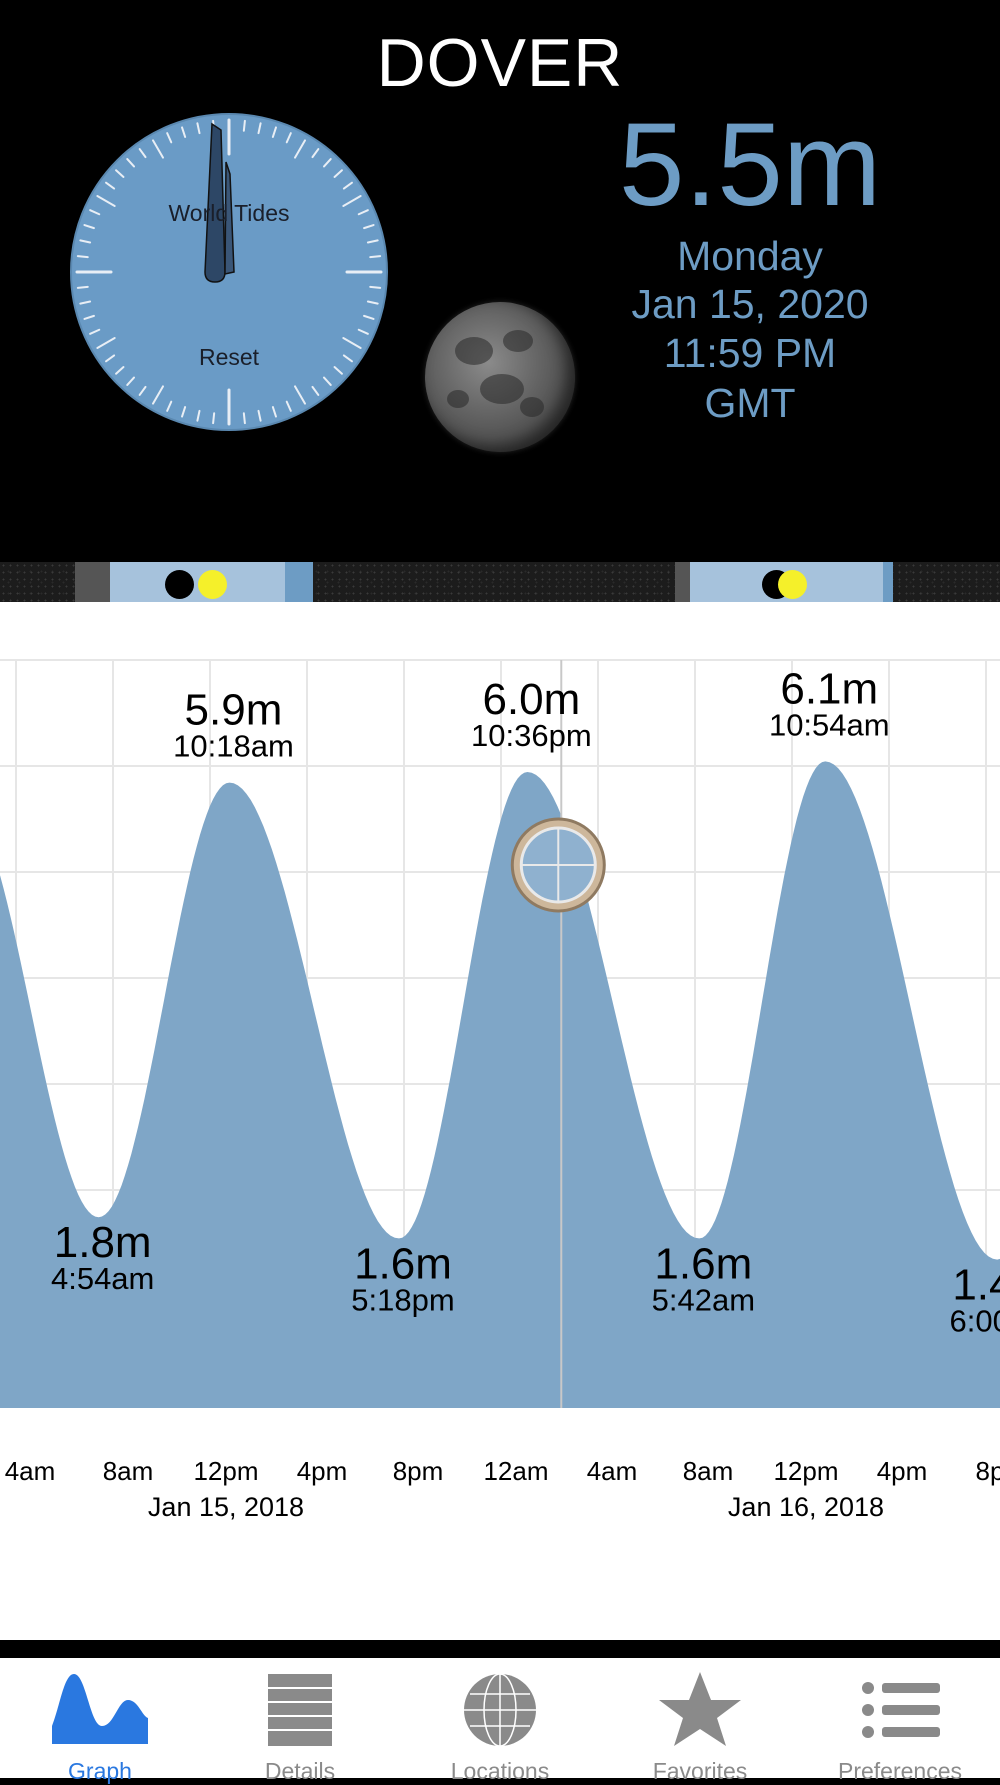  I want to click on extreme-time-3: 10:36pm, so click(531, 735).